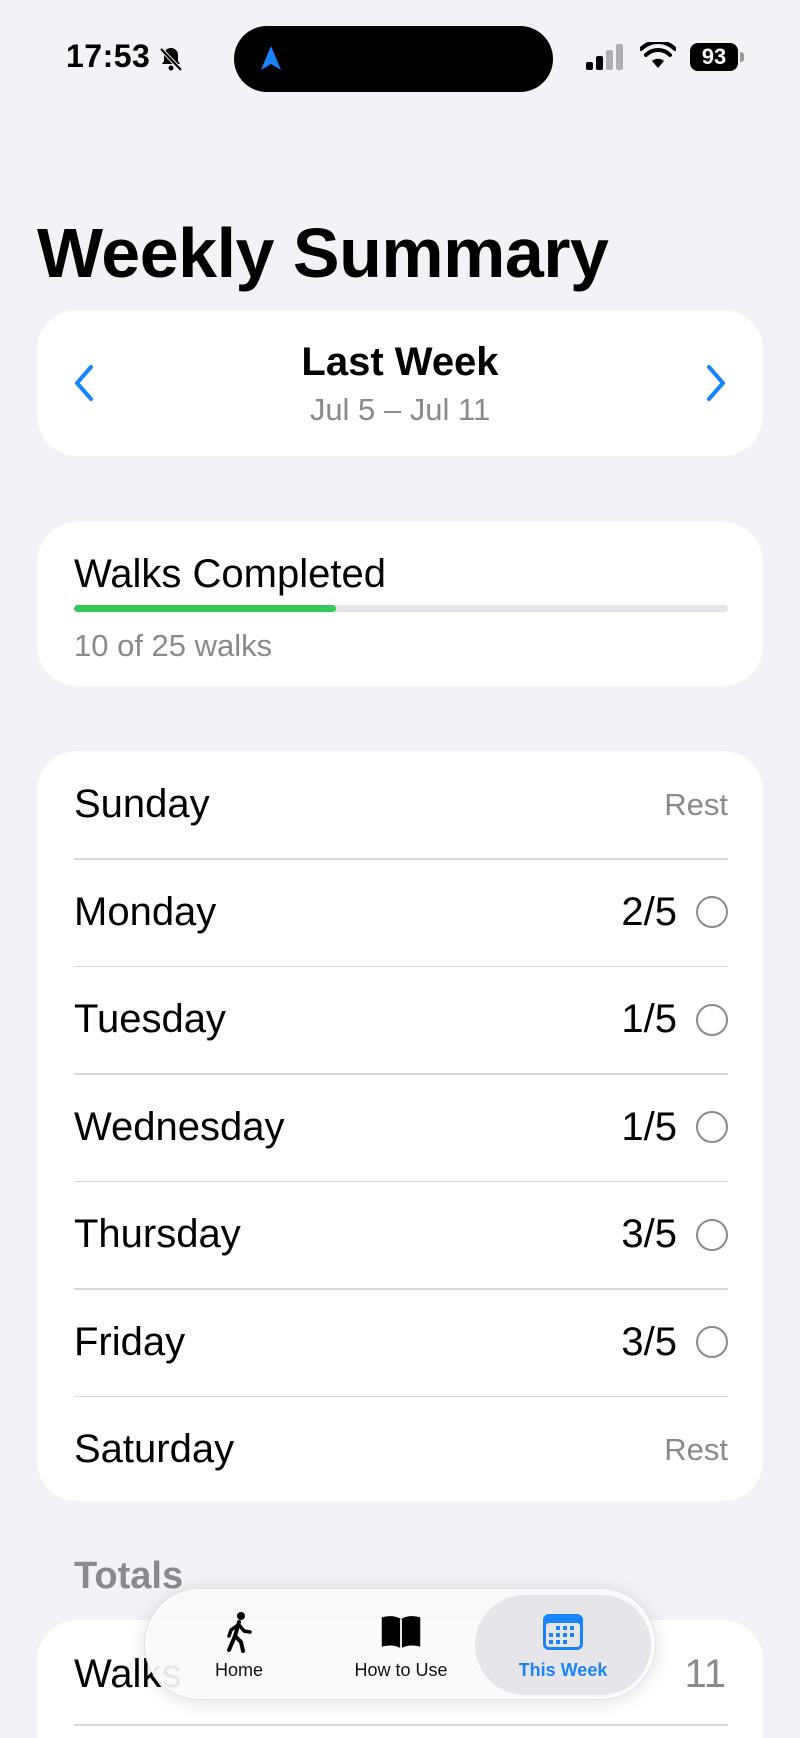  What do you see at coordinates (171, 59) in the screenshot?
I see `bell-slash-icon` at bounding box center [171, 59].